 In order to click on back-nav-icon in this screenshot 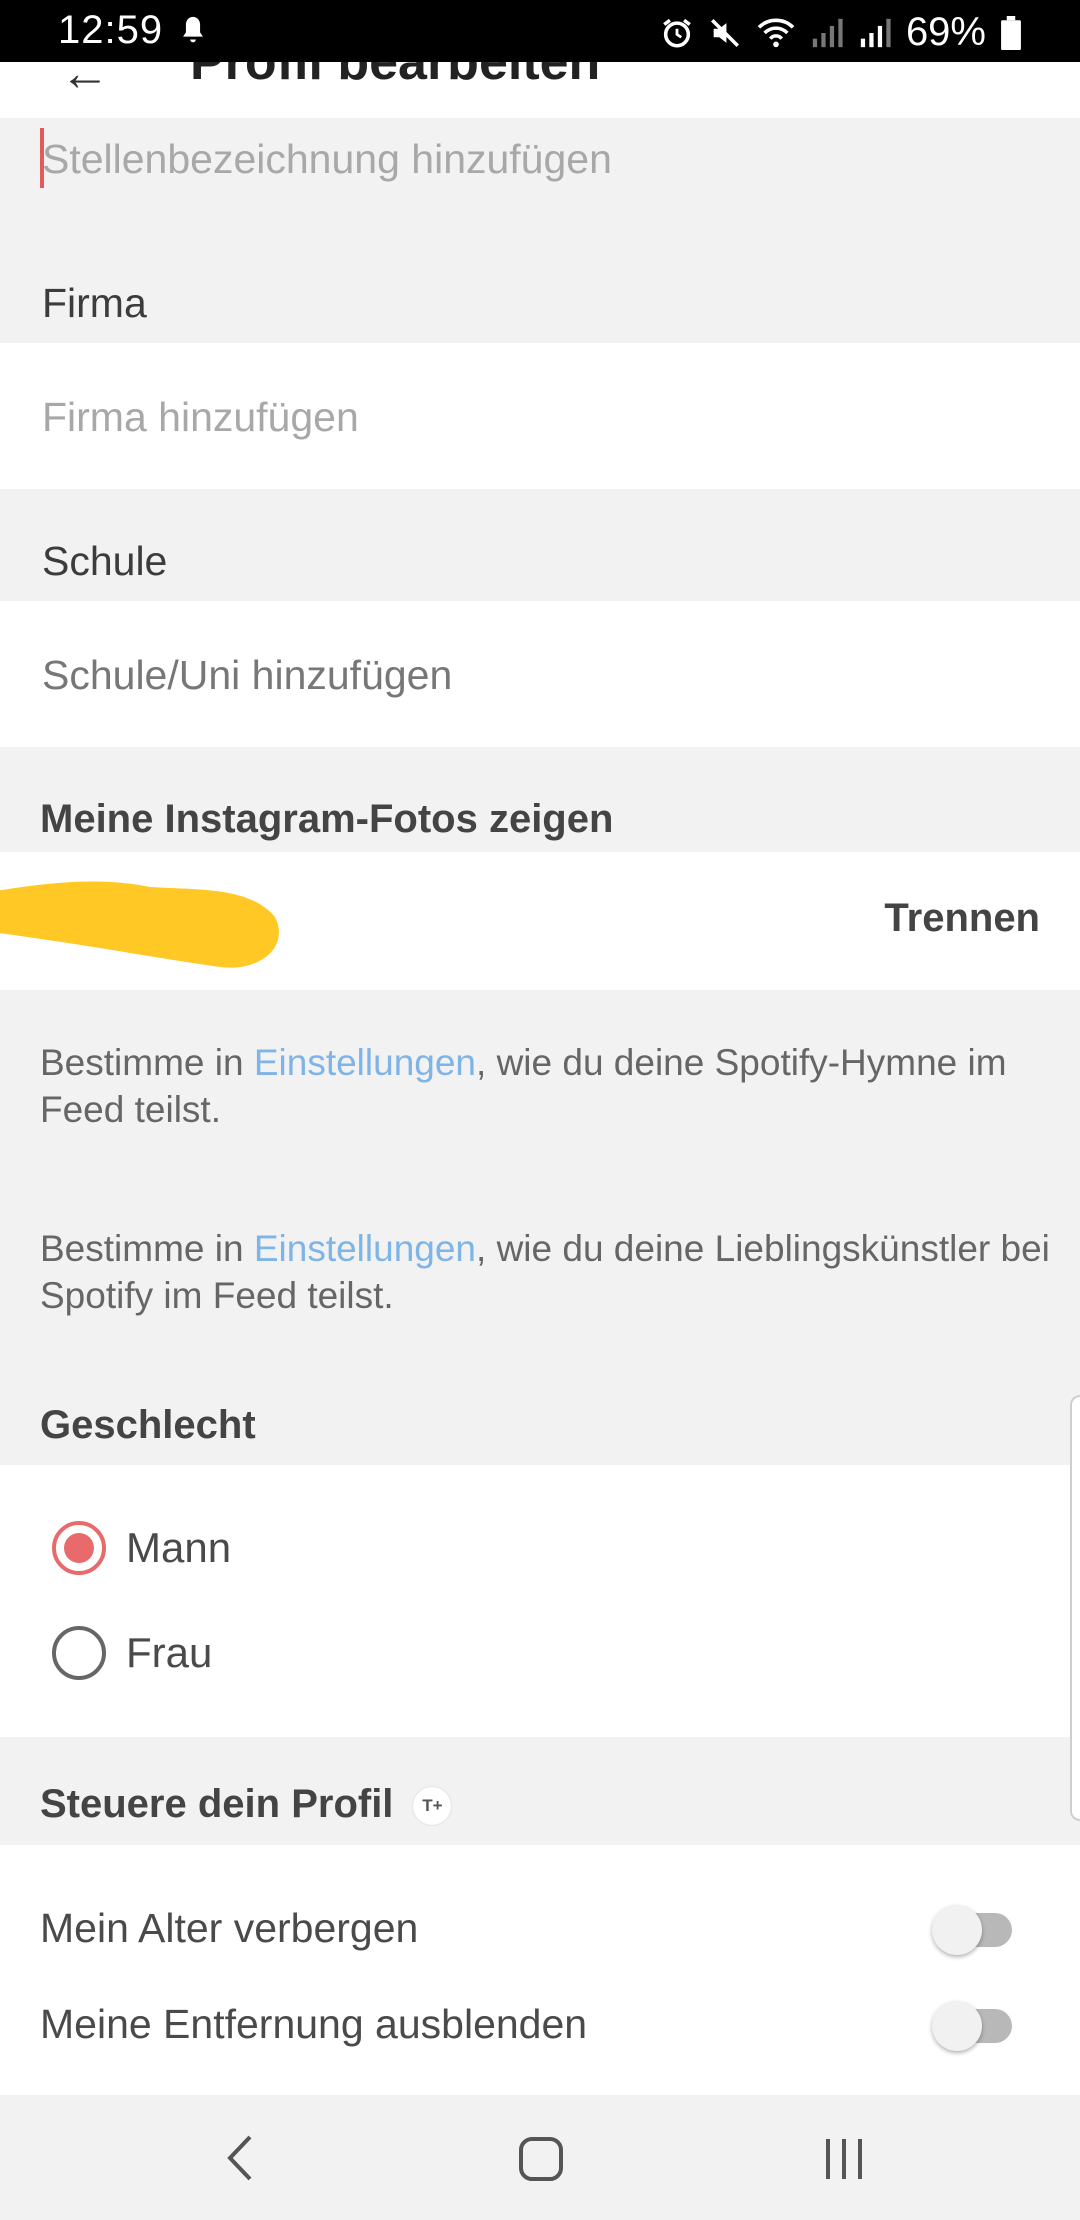, I will do `click(240, 2158)`.